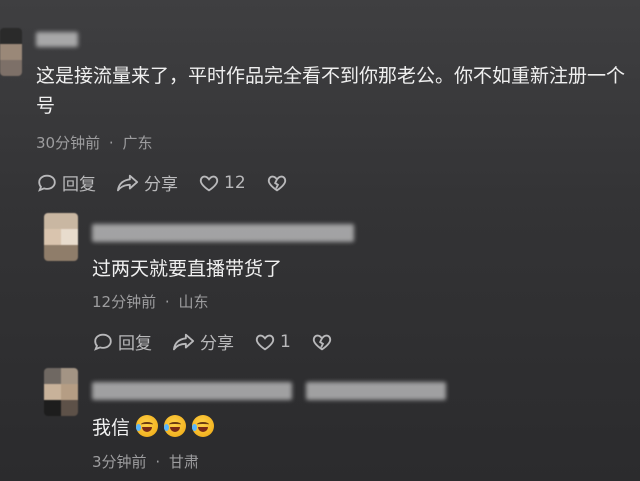  I want to click on like-count: 12, so click(235, 182).